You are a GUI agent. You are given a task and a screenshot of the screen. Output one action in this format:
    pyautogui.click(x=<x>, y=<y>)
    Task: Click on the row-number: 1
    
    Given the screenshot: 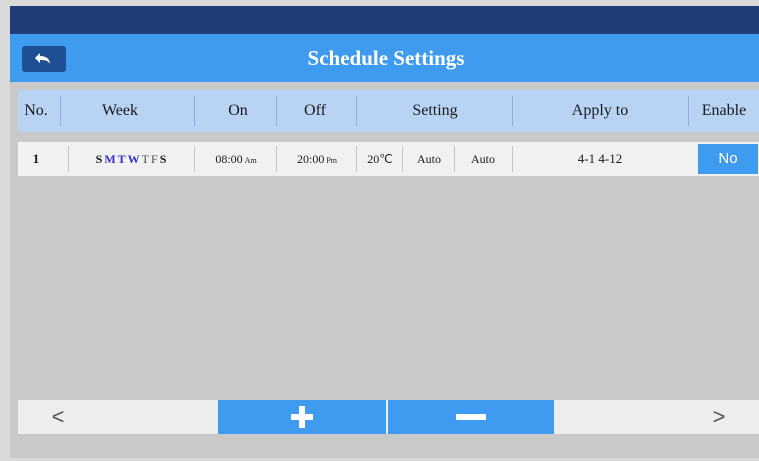 What is the action you would take?
    pyautogui.click(x=36, y=158)
    